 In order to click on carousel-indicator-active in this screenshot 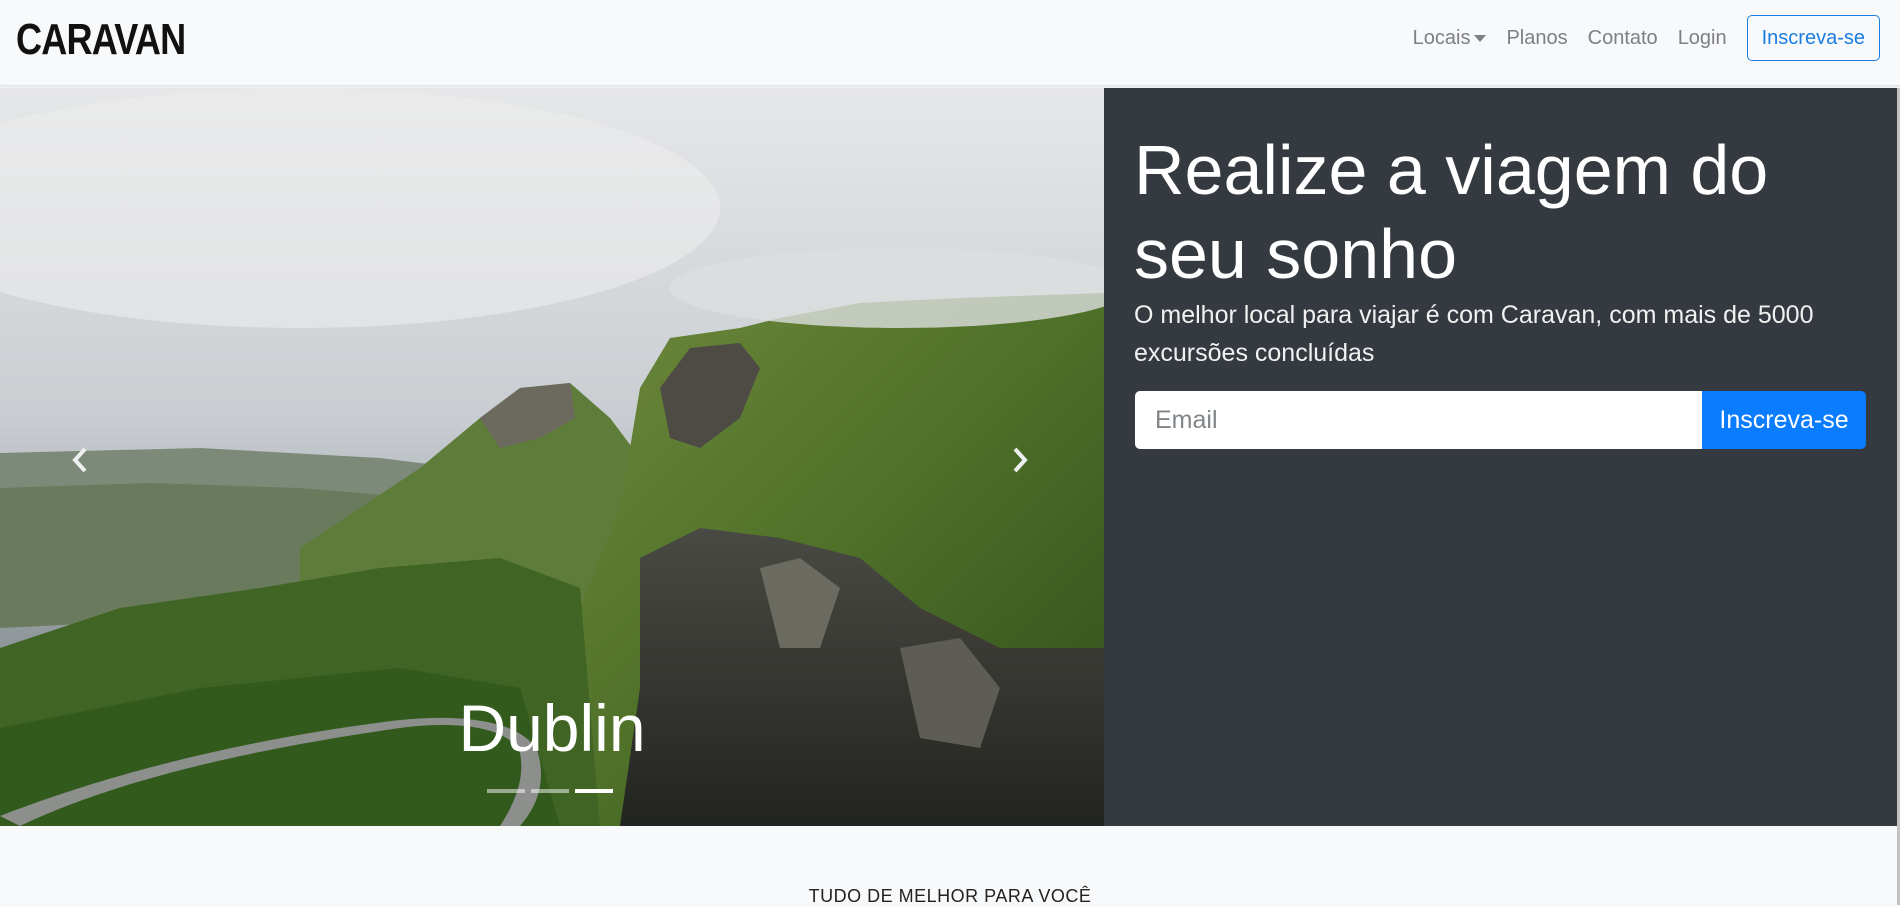, I will do `click(594, 791)`.